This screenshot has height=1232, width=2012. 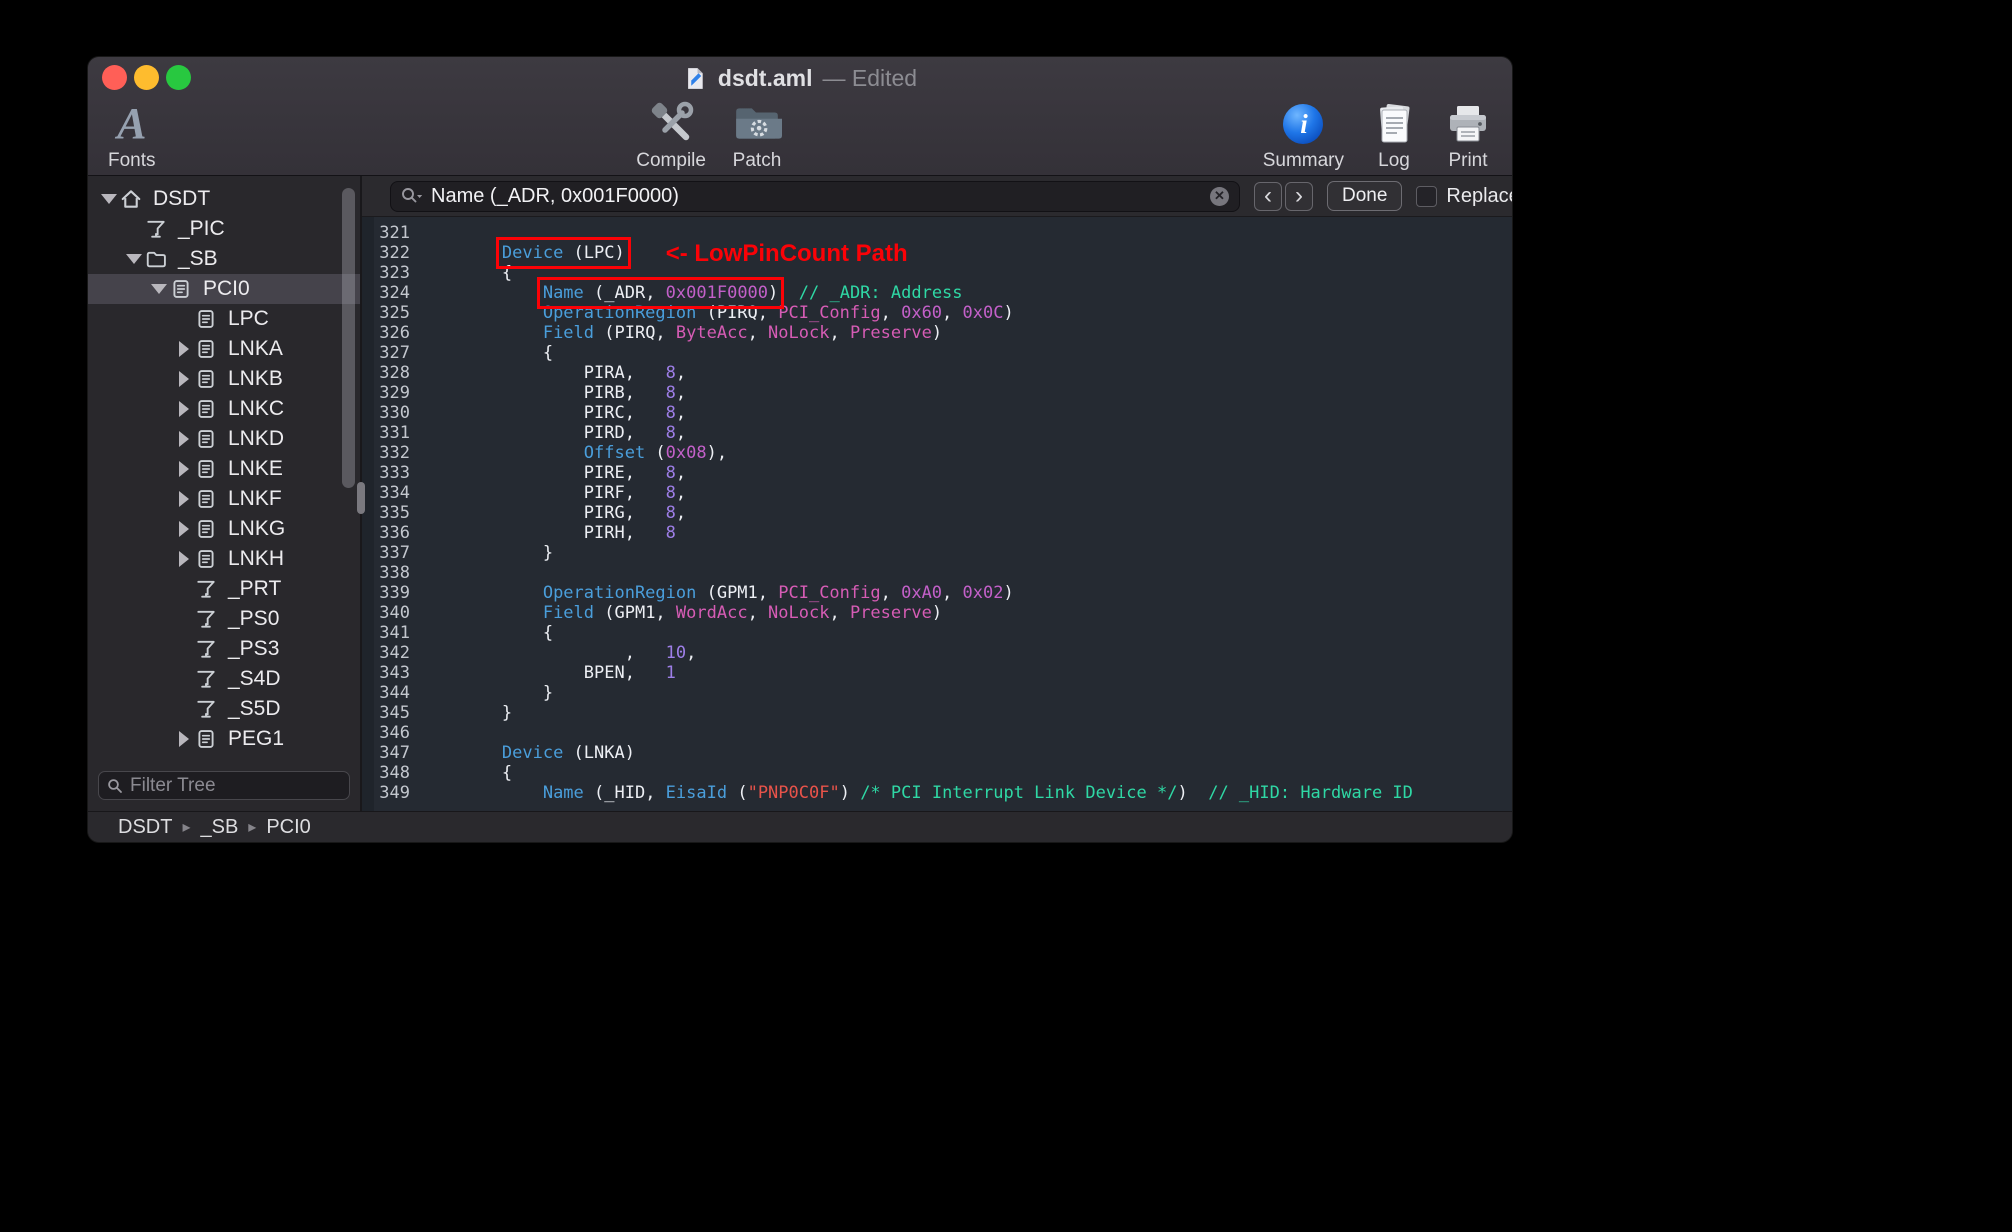 What do you see at coordinates (1268, 196) in the screenshot?
I see `find-previous-button: ‹` at bounding box center [1268, 196].